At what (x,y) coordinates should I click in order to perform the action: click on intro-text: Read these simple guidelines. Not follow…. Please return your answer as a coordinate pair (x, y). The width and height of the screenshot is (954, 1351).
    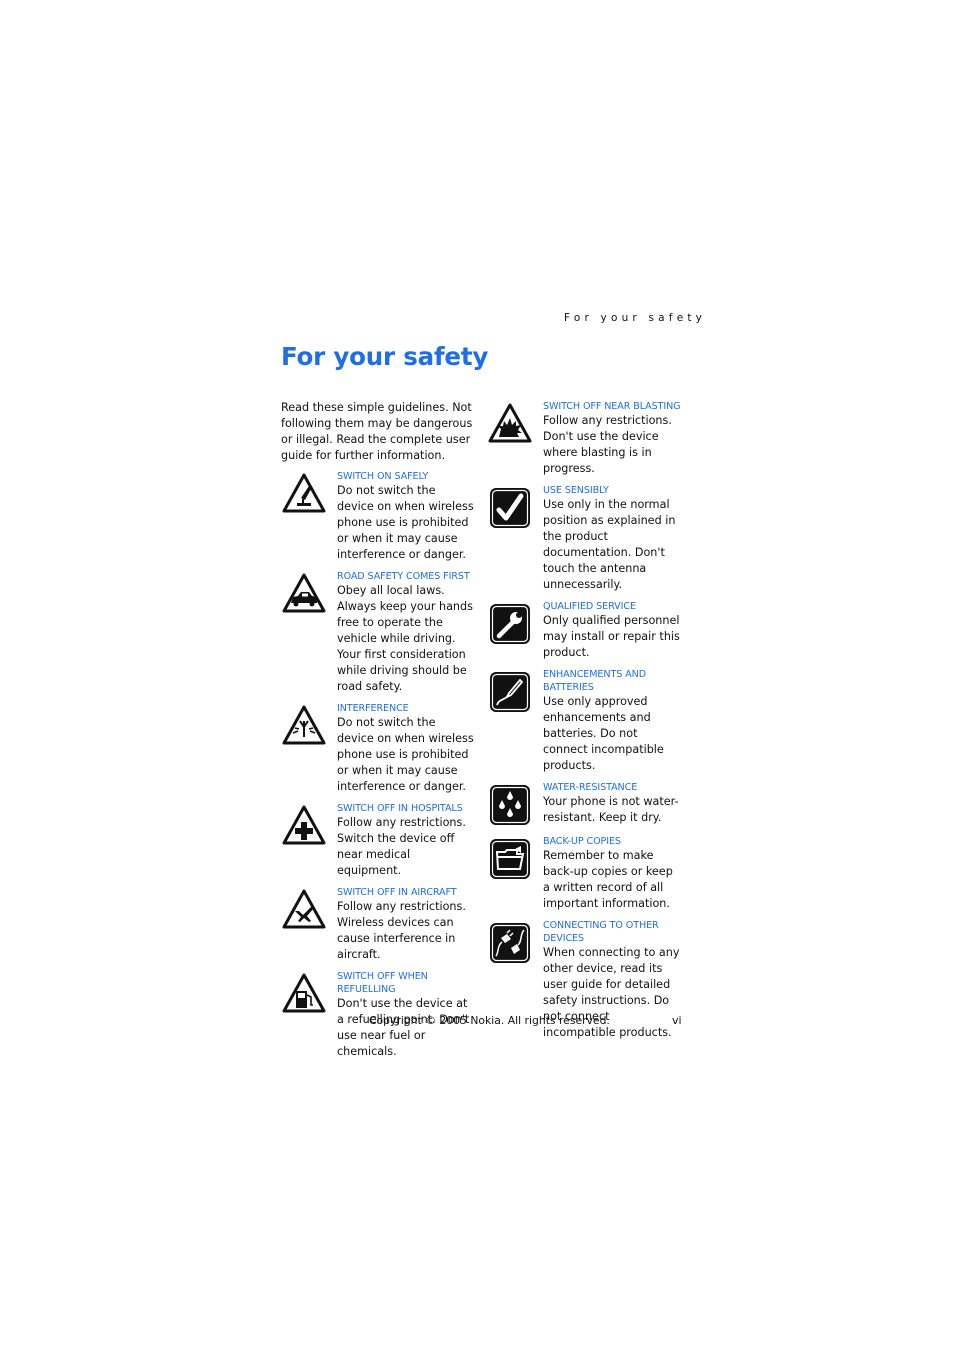
    Looking at the image, I should click on (377, 431).